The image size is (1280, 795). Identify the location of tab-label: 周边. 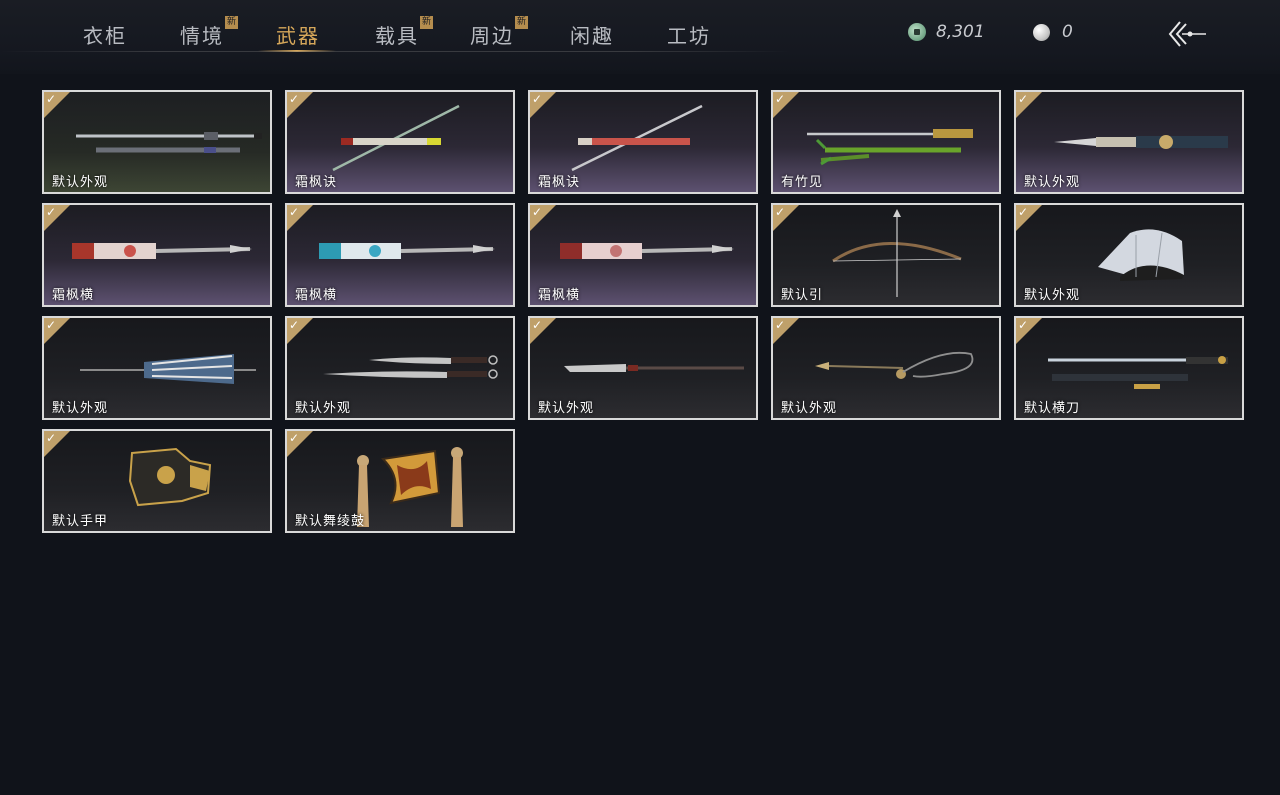
(492, 36).